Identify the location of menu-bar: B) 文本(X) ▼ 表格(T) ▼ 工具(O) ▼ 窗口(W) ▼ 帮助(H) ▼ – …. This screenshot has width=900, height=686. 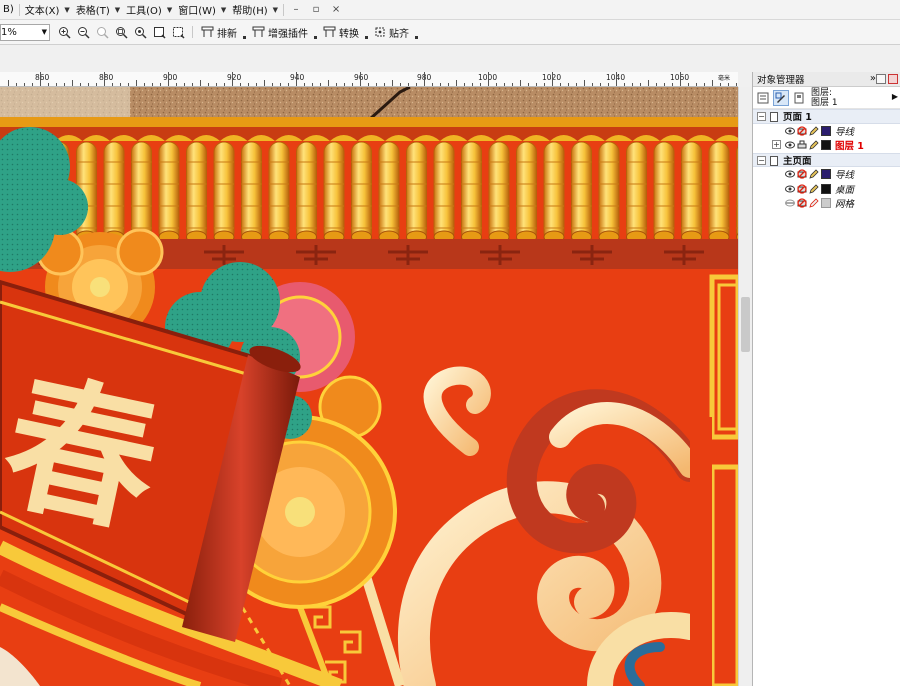
(450, 10).